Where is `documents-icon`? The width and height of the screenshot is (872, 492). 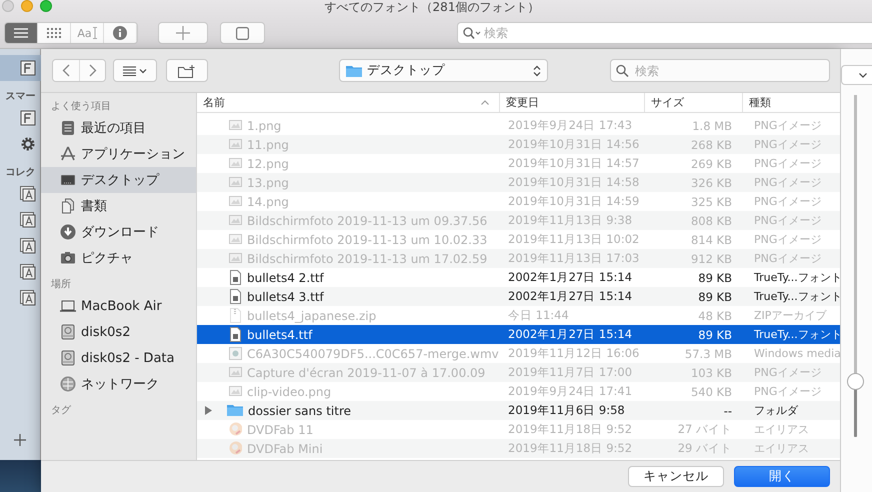 documents-icon is located at coordinates (68, 206).